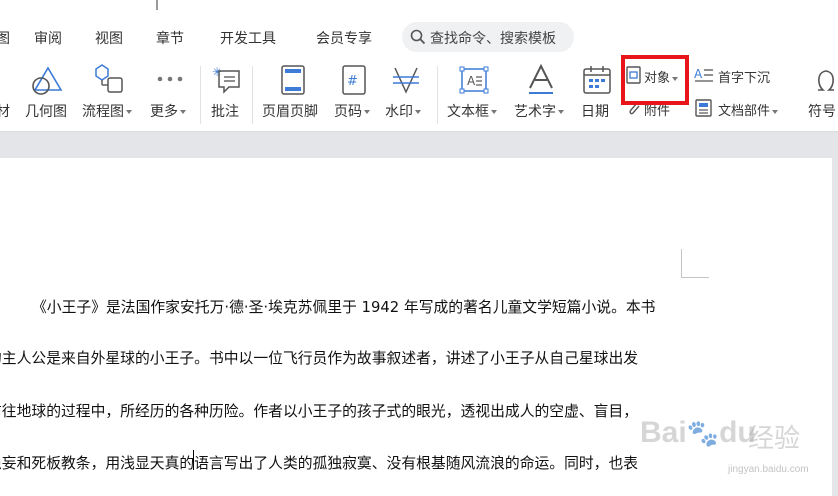 This screenshot has height=496, width=838. Describe the element at coordinates (475, 96) in the screenshot. I see `textbox-button: A 文本框` at that location.